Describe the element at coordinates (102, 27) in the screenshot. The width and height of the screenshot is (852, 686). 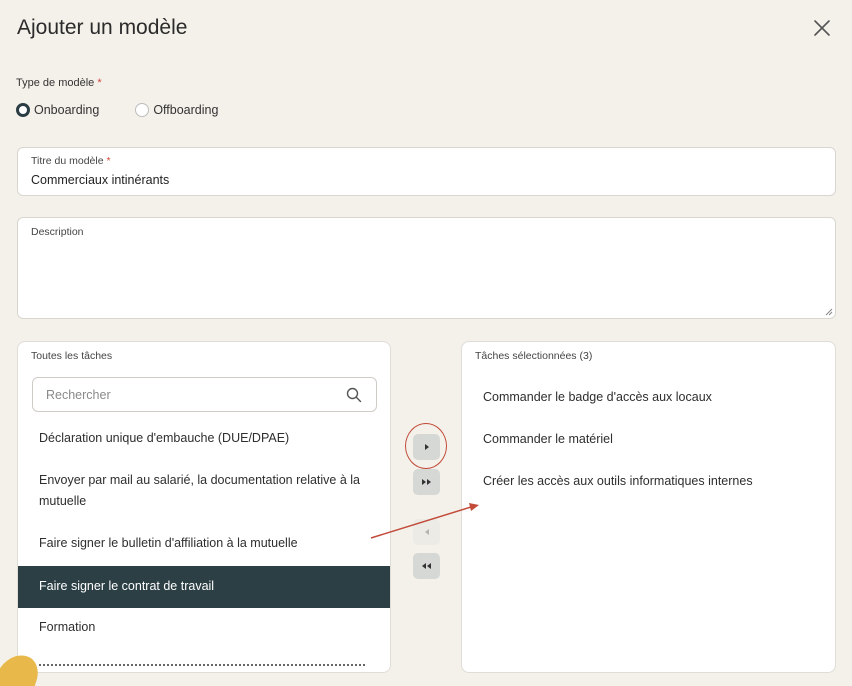
I see `page-title: Ajouter un modèle` at that location.